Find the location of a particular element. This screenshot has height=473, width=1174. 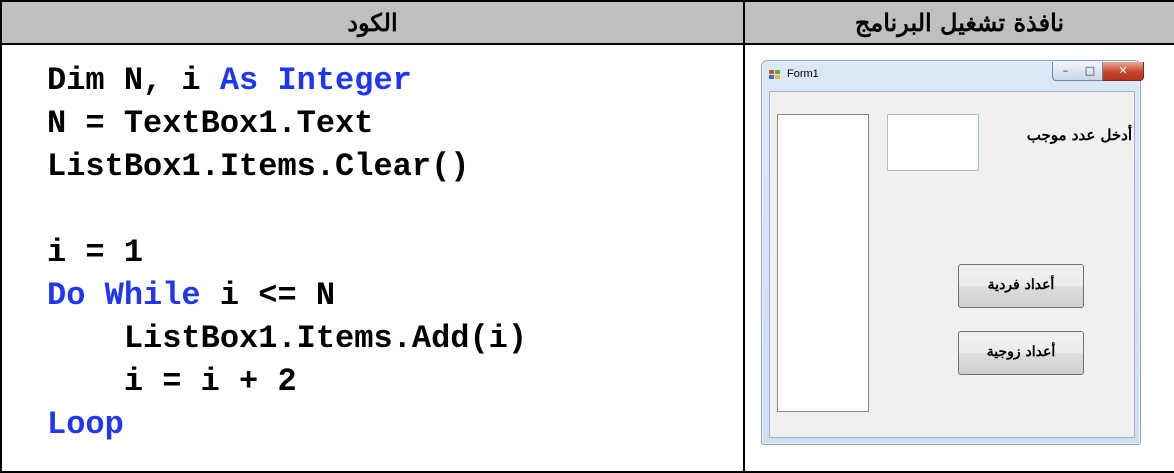

code-line: ListBox1.Items.Add(i) is located at coordinates (287, 338).